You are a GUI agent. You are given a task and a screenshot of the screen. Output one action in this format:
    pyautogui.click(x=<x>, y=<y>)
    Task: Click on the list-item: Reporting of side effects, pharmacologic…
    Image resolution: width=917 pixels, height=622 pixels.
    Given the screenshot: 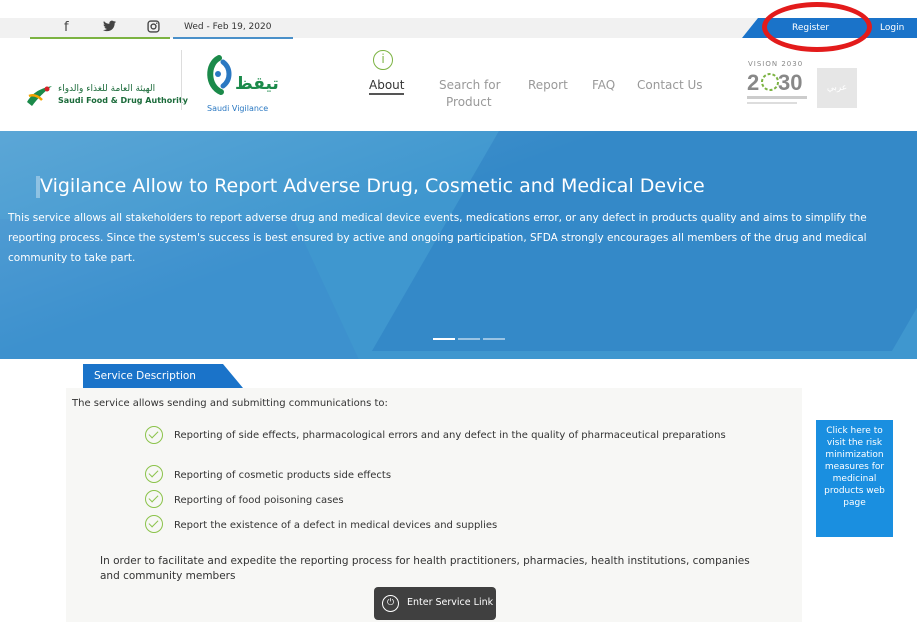 What is the action you would take?
    pyautogui.click(x=450, y=435)
    